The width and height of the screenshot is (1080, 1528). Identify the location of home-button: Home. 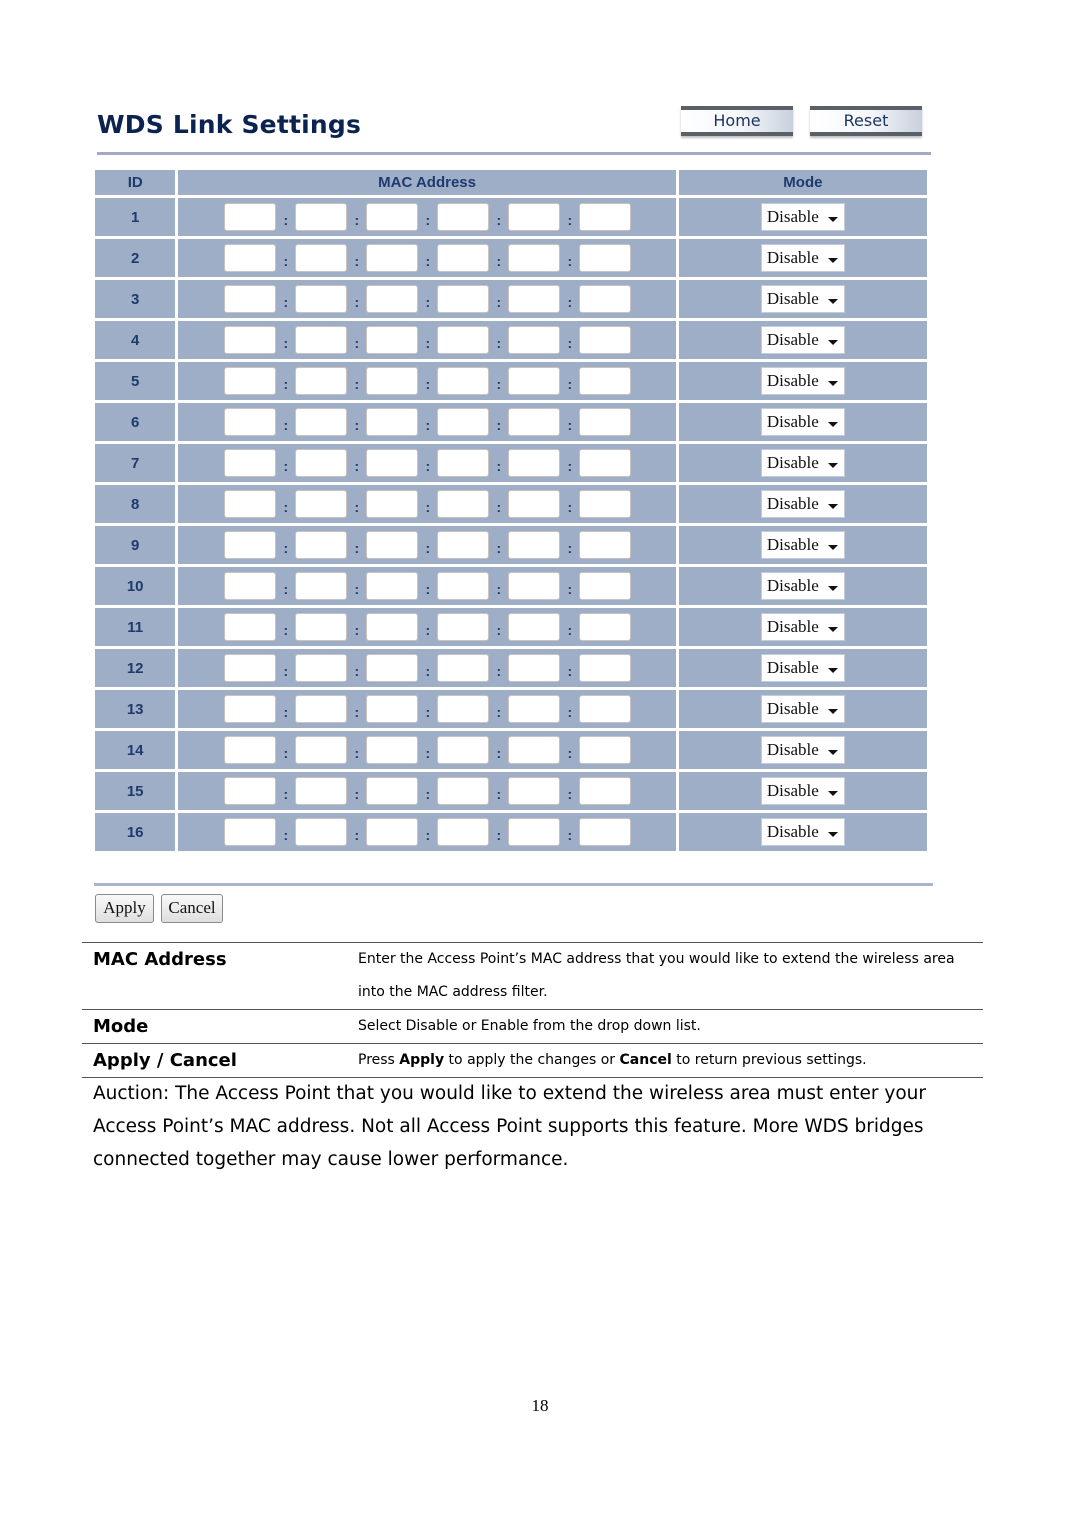
(737, 121).